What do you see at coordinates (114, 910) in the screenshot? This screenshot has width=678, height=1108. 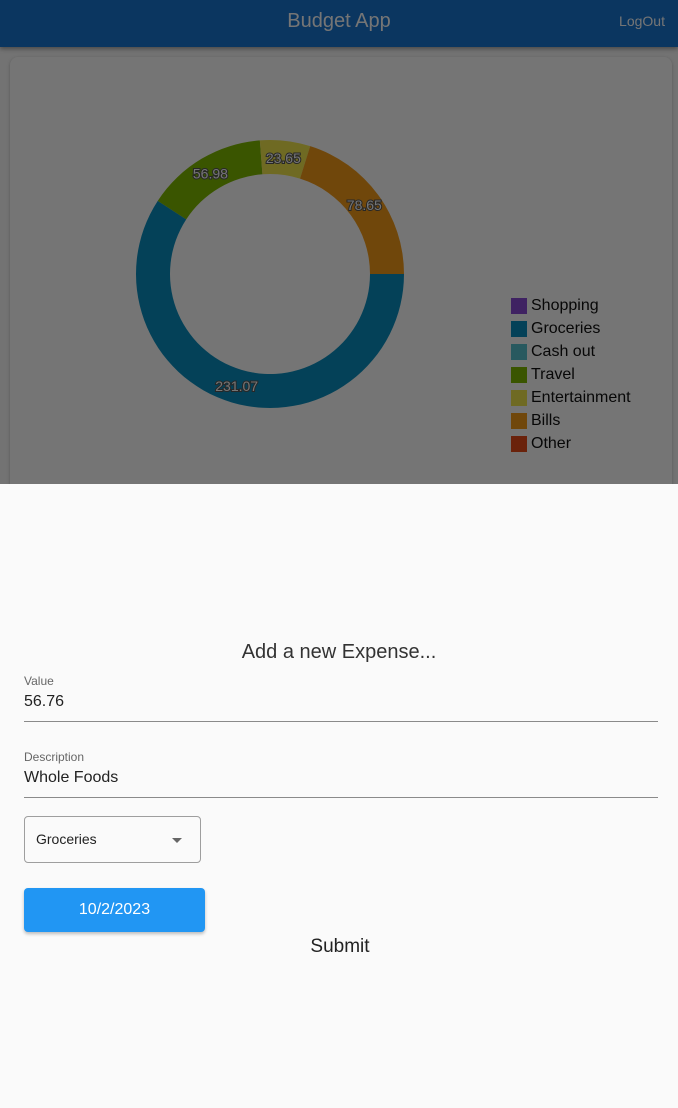 I see `date-picker-button: 10/2/2023` at bounding box center [114, 910].